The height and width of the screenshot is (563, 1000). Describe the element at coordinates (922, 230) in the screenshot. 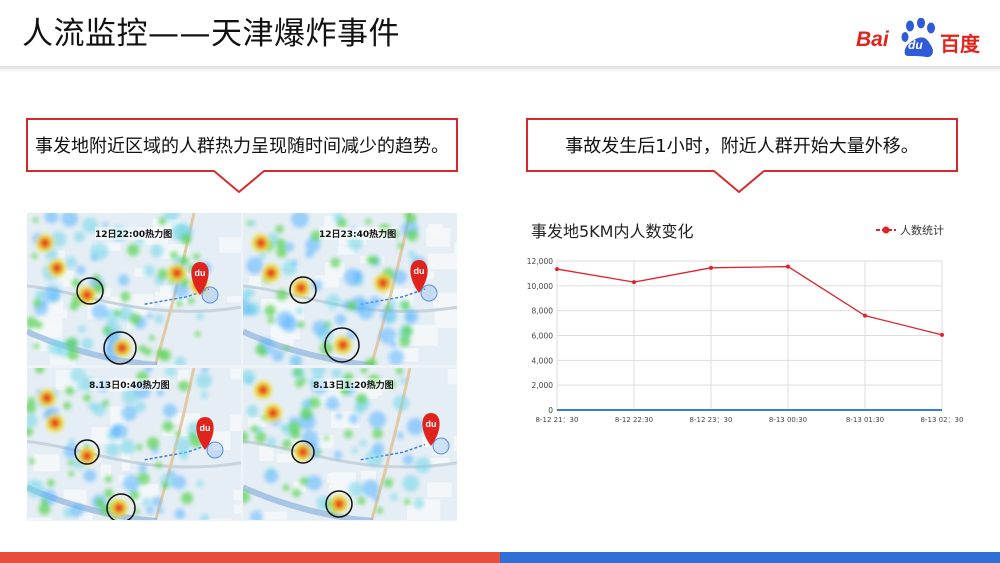

I see `legend-label: 人数统计` at that location.